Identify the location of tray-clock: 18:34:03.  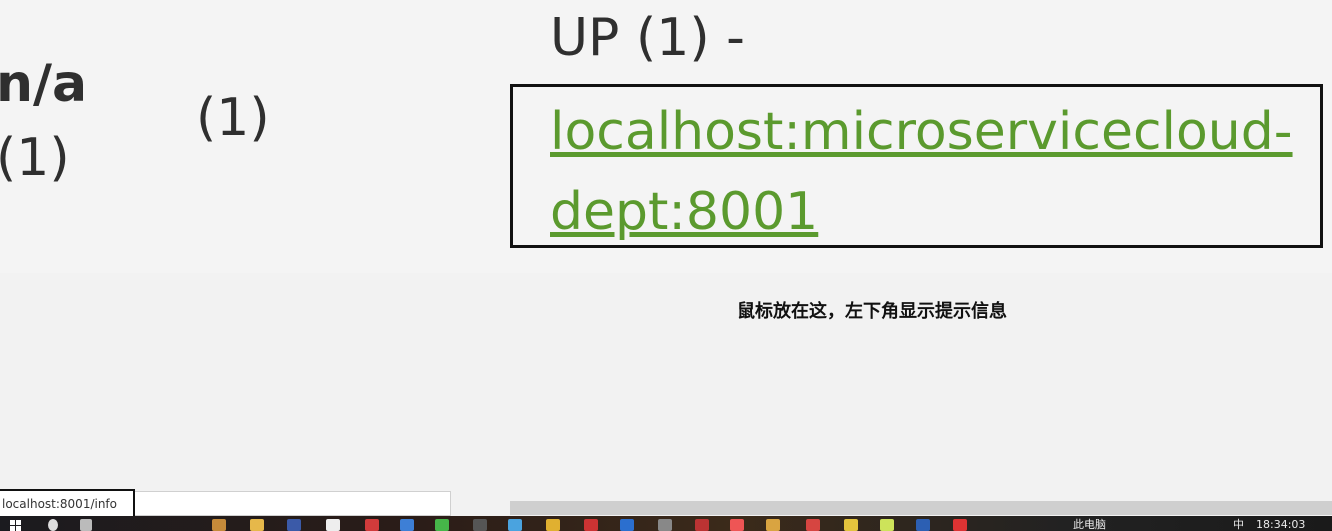
(1280, 524).